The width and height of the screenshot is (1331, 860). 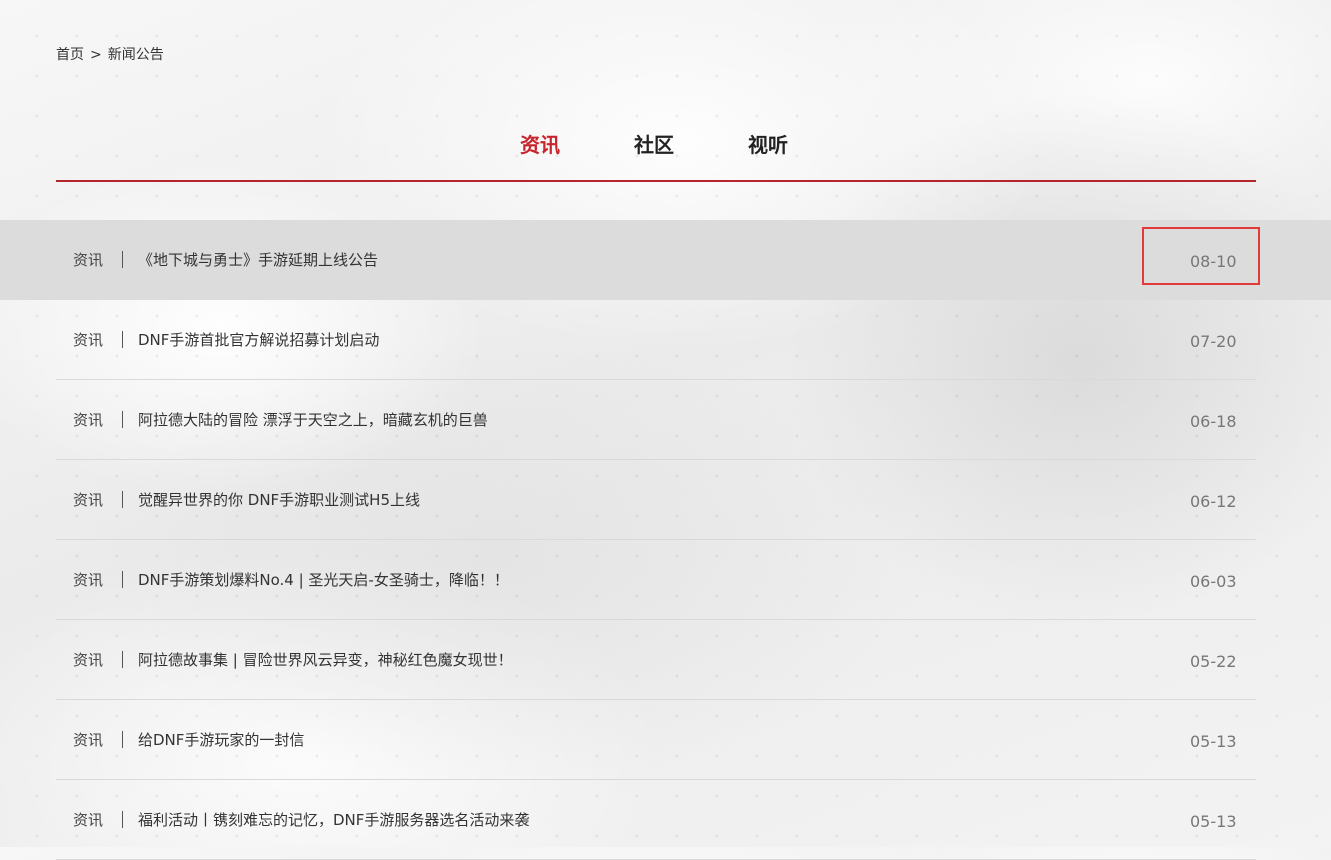 I want to click on news-title-link: 福利活动丨镌刻难忘的记忆，DNF手游服务器选名活动来袭, so click(x=333, y=820).